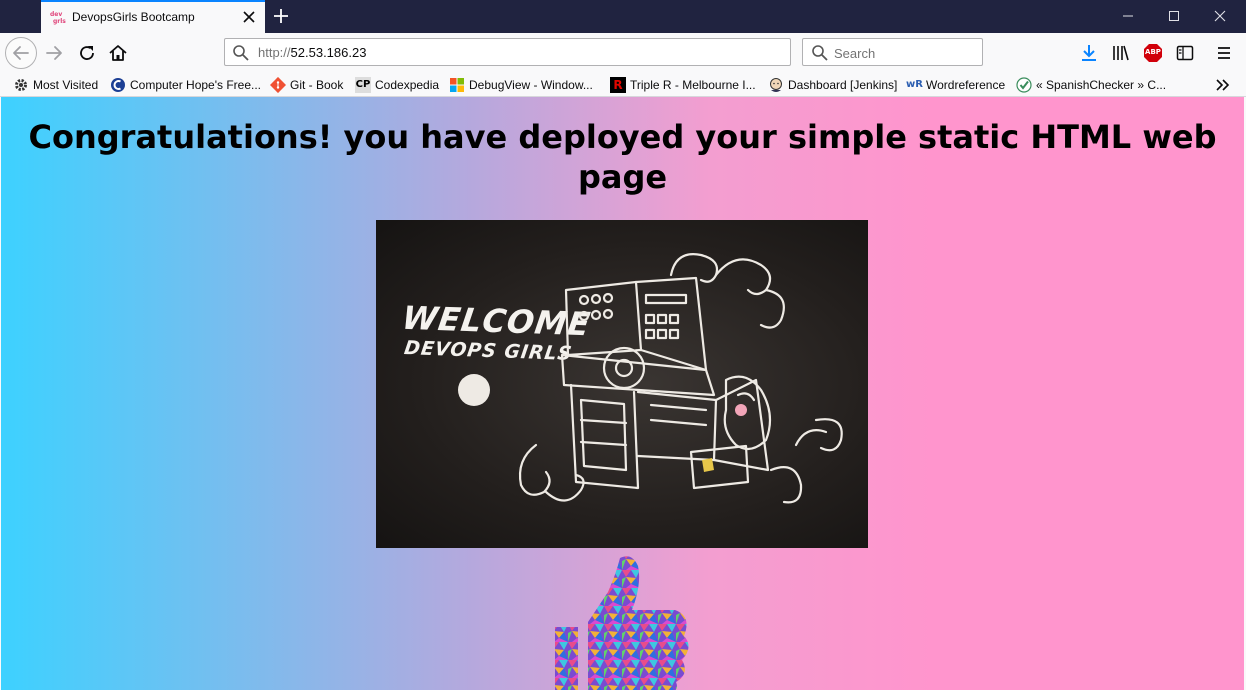  I want to click on back-button, so click(21, 53).